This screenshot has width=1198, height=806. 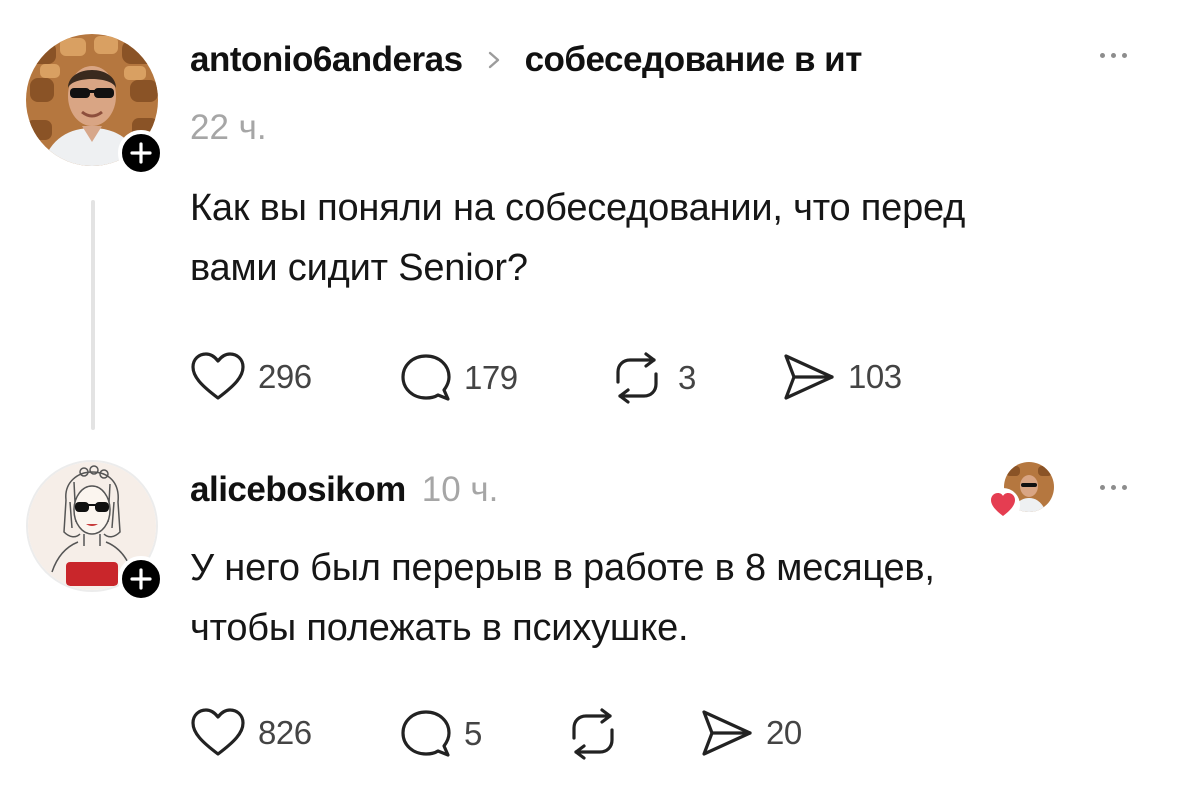 What do you see at coordinates (359, 268) in the screenshot?
I see `post-text-line: вами сидит Senior?` at bounding box center [359, 268].